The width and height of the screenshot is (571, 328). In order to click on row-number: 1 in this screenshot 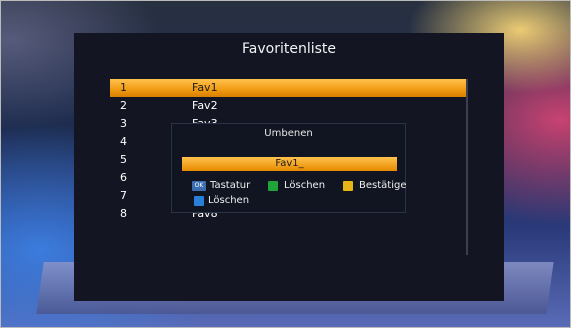, I will do `click(123, 87)`.